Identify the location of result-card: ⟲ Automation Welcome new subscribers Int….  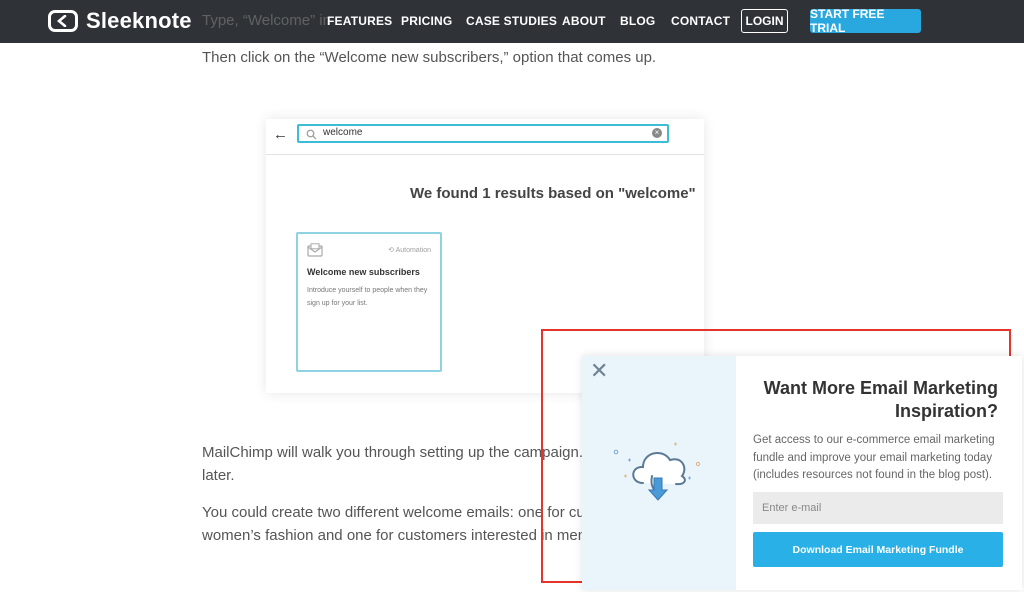
(369, 302).